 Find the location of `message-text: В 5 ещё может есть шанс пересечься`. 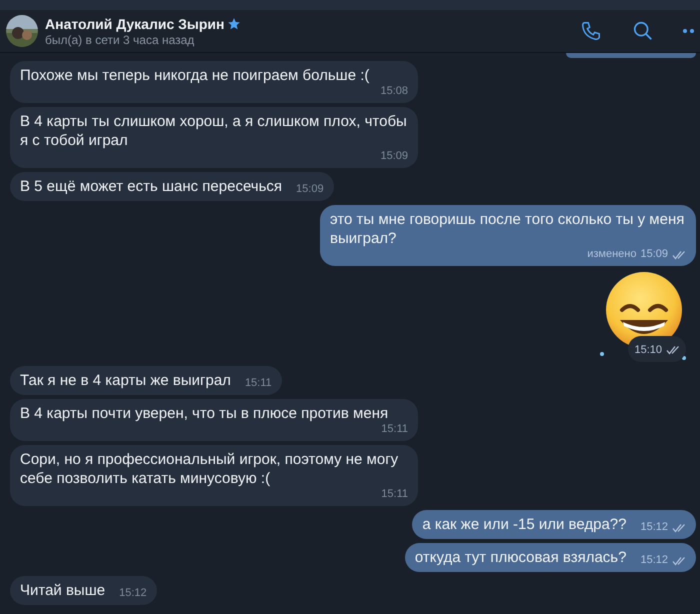

message-text: В 5 ещё может есть шанс пересечься is located at coordinates (151, 186).